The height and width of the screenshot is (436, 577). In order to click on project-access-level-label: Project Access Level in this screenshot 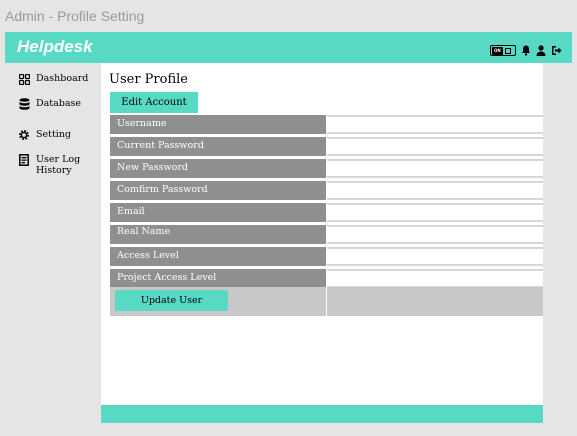, I will do `click(218, 278)`.